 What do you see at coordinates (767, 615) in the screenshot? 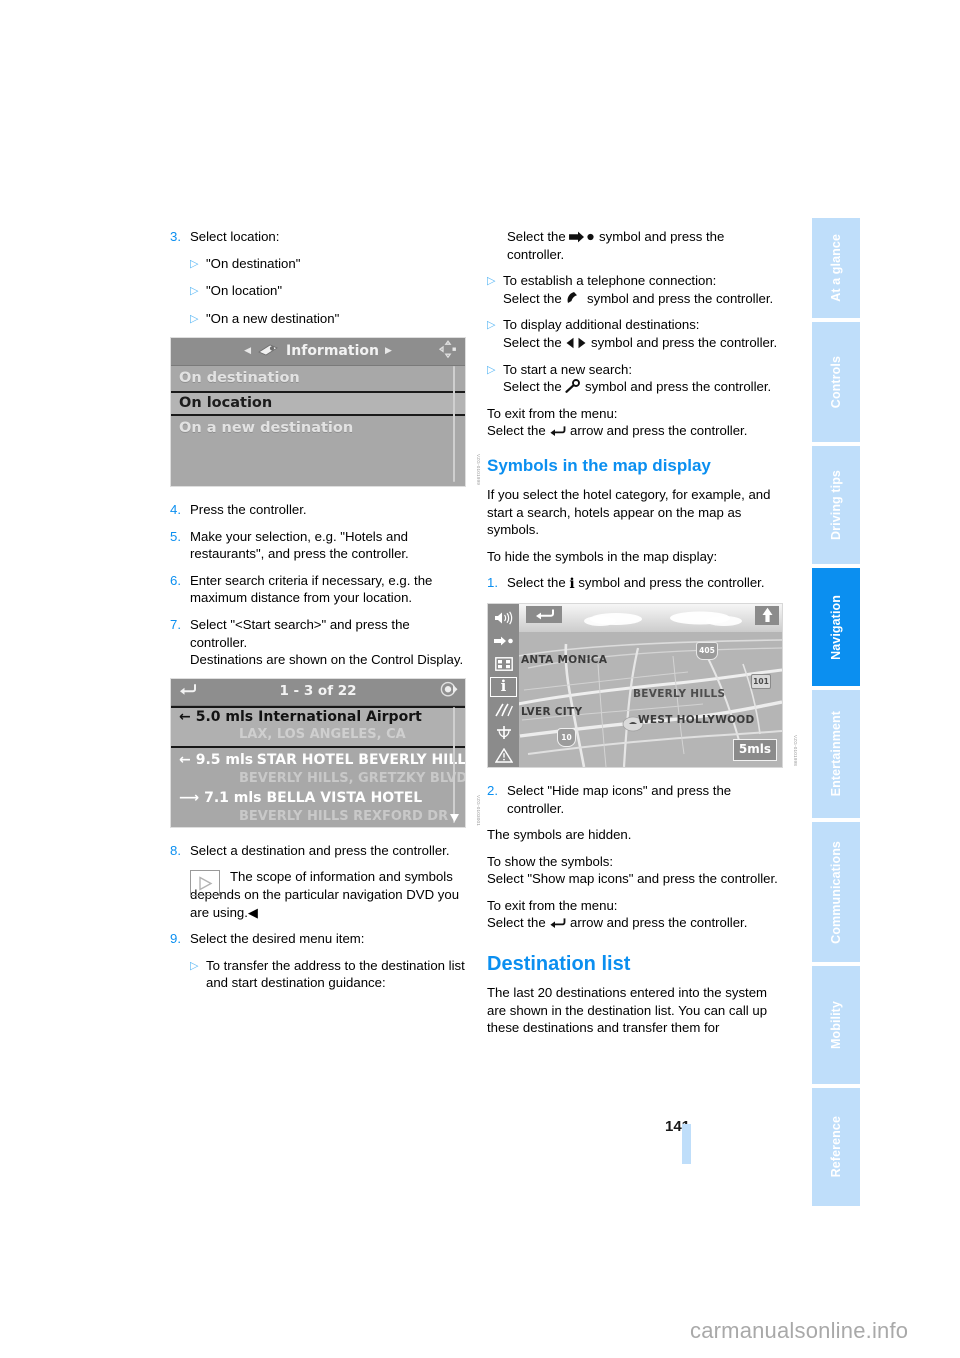
I see `map-heading-arrow-icon` at bounding box center [767, 615].